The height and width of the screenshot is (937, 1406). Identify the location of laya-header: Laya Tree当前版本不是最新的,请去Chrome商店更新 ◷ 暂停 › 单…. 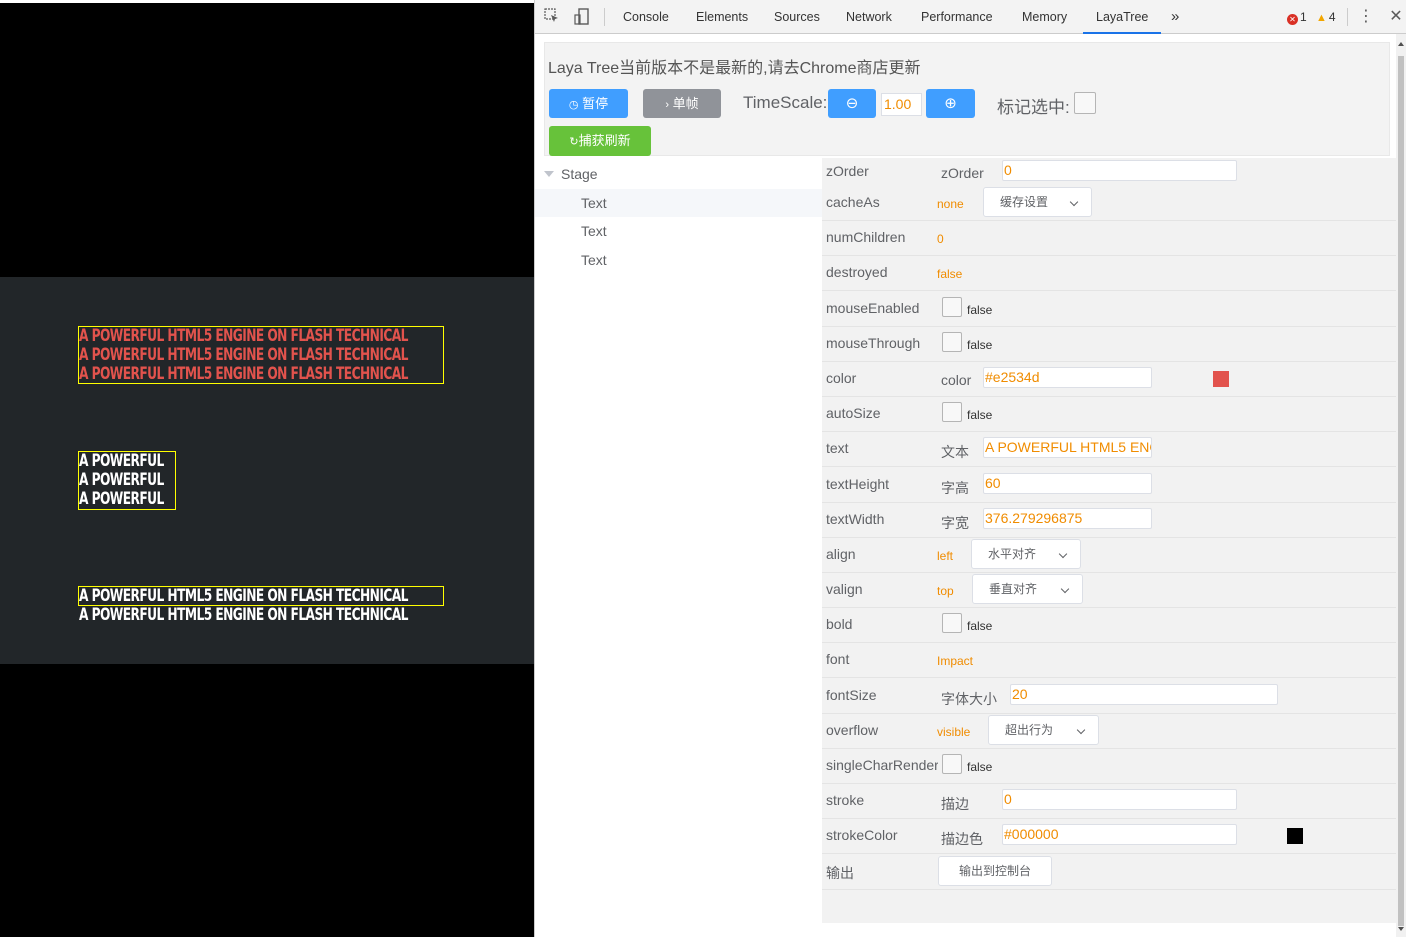
(967, 99).